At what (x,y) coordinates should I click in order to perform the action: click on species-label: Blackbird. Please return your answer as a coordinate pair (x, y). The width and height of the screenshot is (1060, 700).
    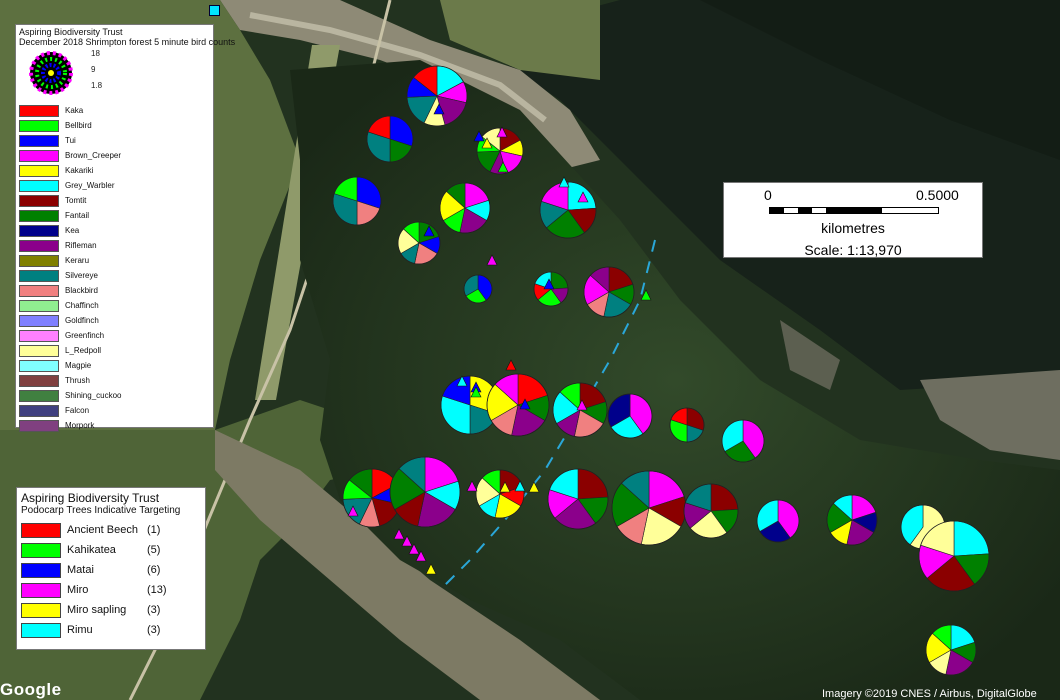
    Looking at the image, I should click on (81, 290).